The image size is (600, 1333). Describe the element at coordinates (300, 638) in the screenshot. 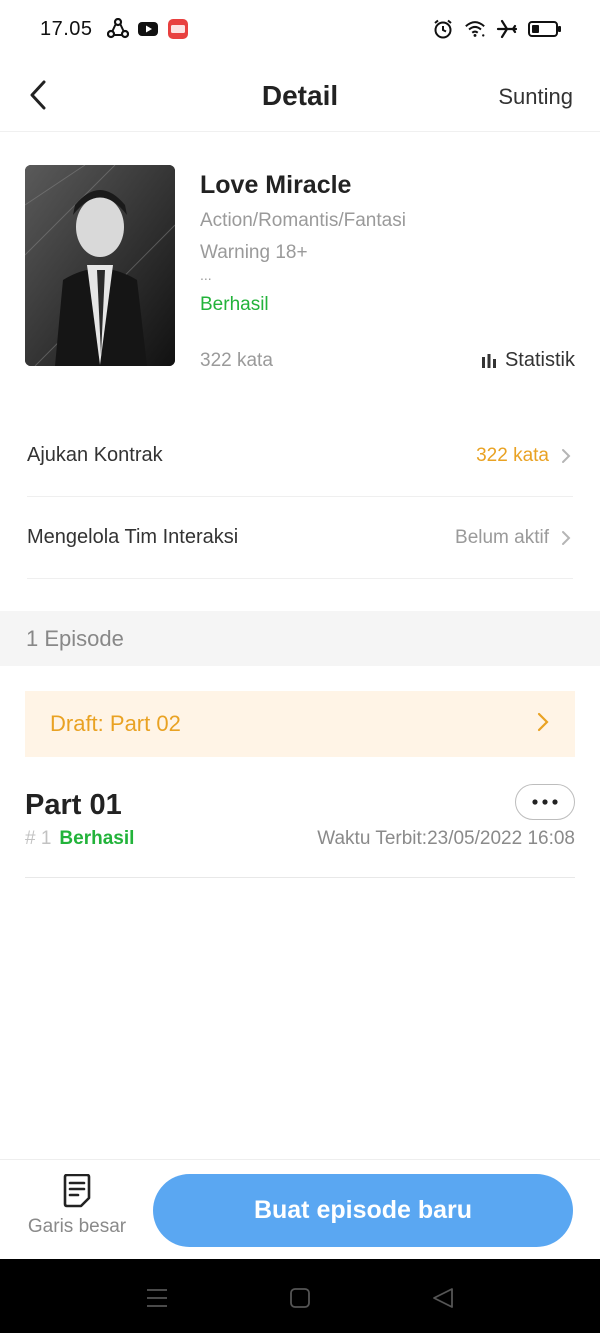

I see `episode-section-header: 1 Episode` at that location.